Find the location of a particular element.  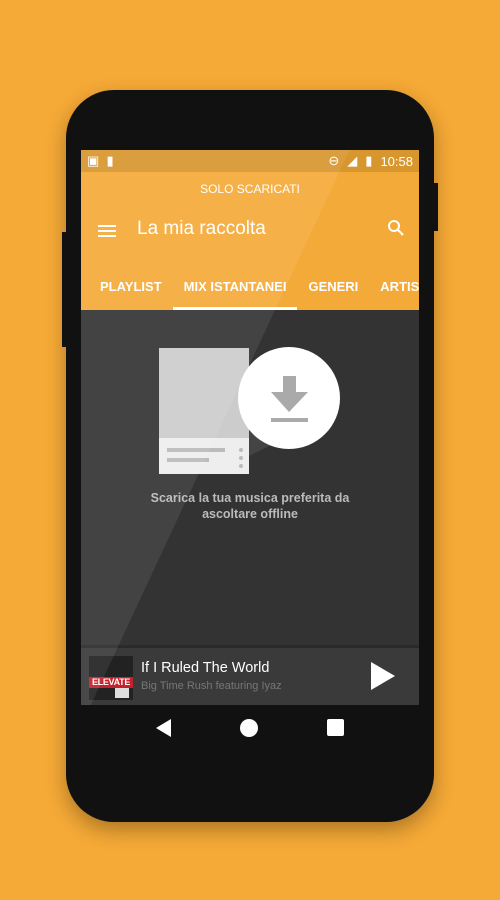

song-title: If I Ruled The World is located at coordinates (205, 668).